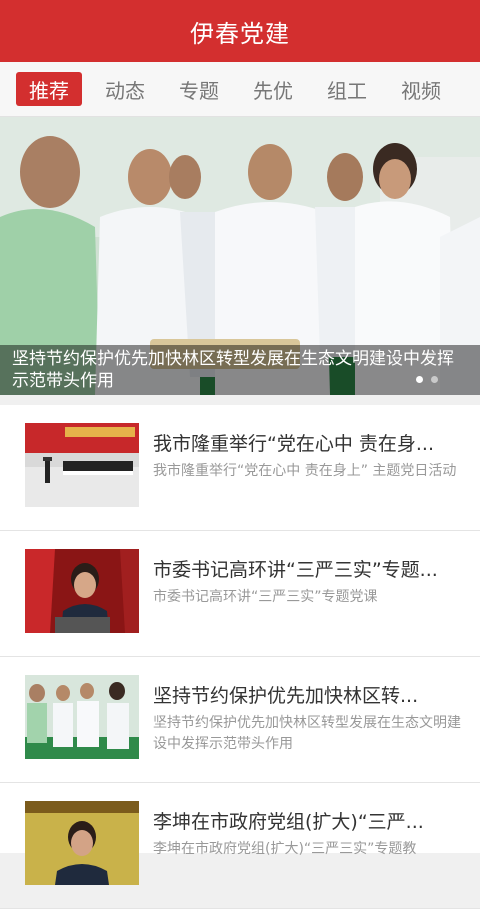  What do you see at coordinates (285, 849) in the screenshot?
I see `news-description: 李坤在市政府党组(扩大)“三严三实”专题教` at bounding box center [285, 849].